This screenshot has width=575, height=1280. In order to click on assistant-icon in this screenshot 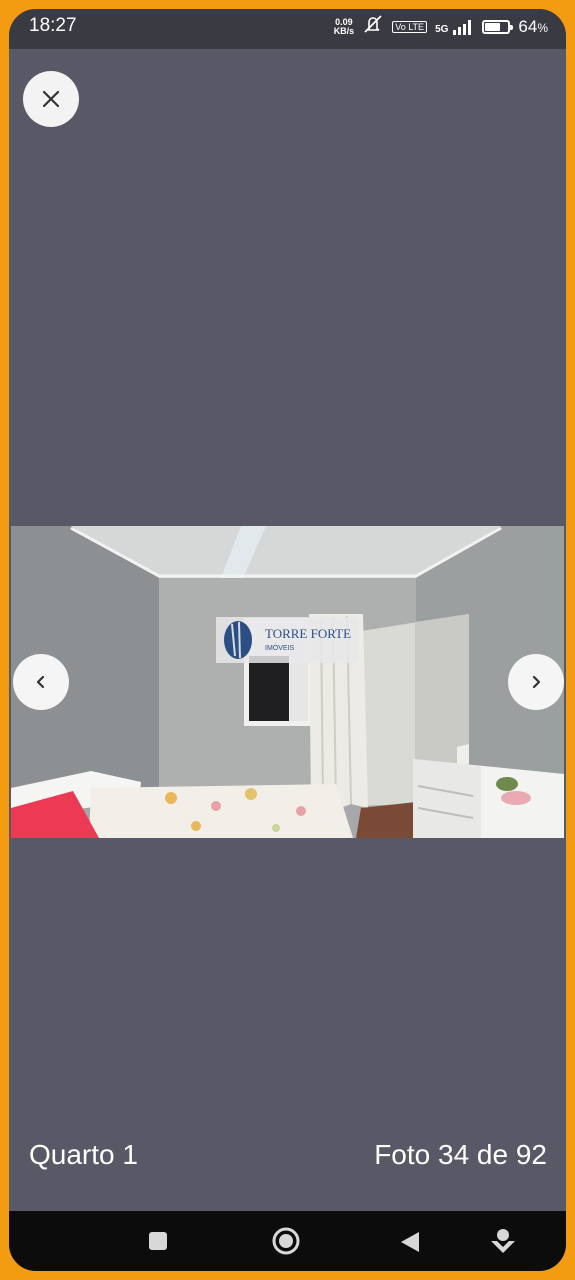, I will do `click(503, 1241)`.